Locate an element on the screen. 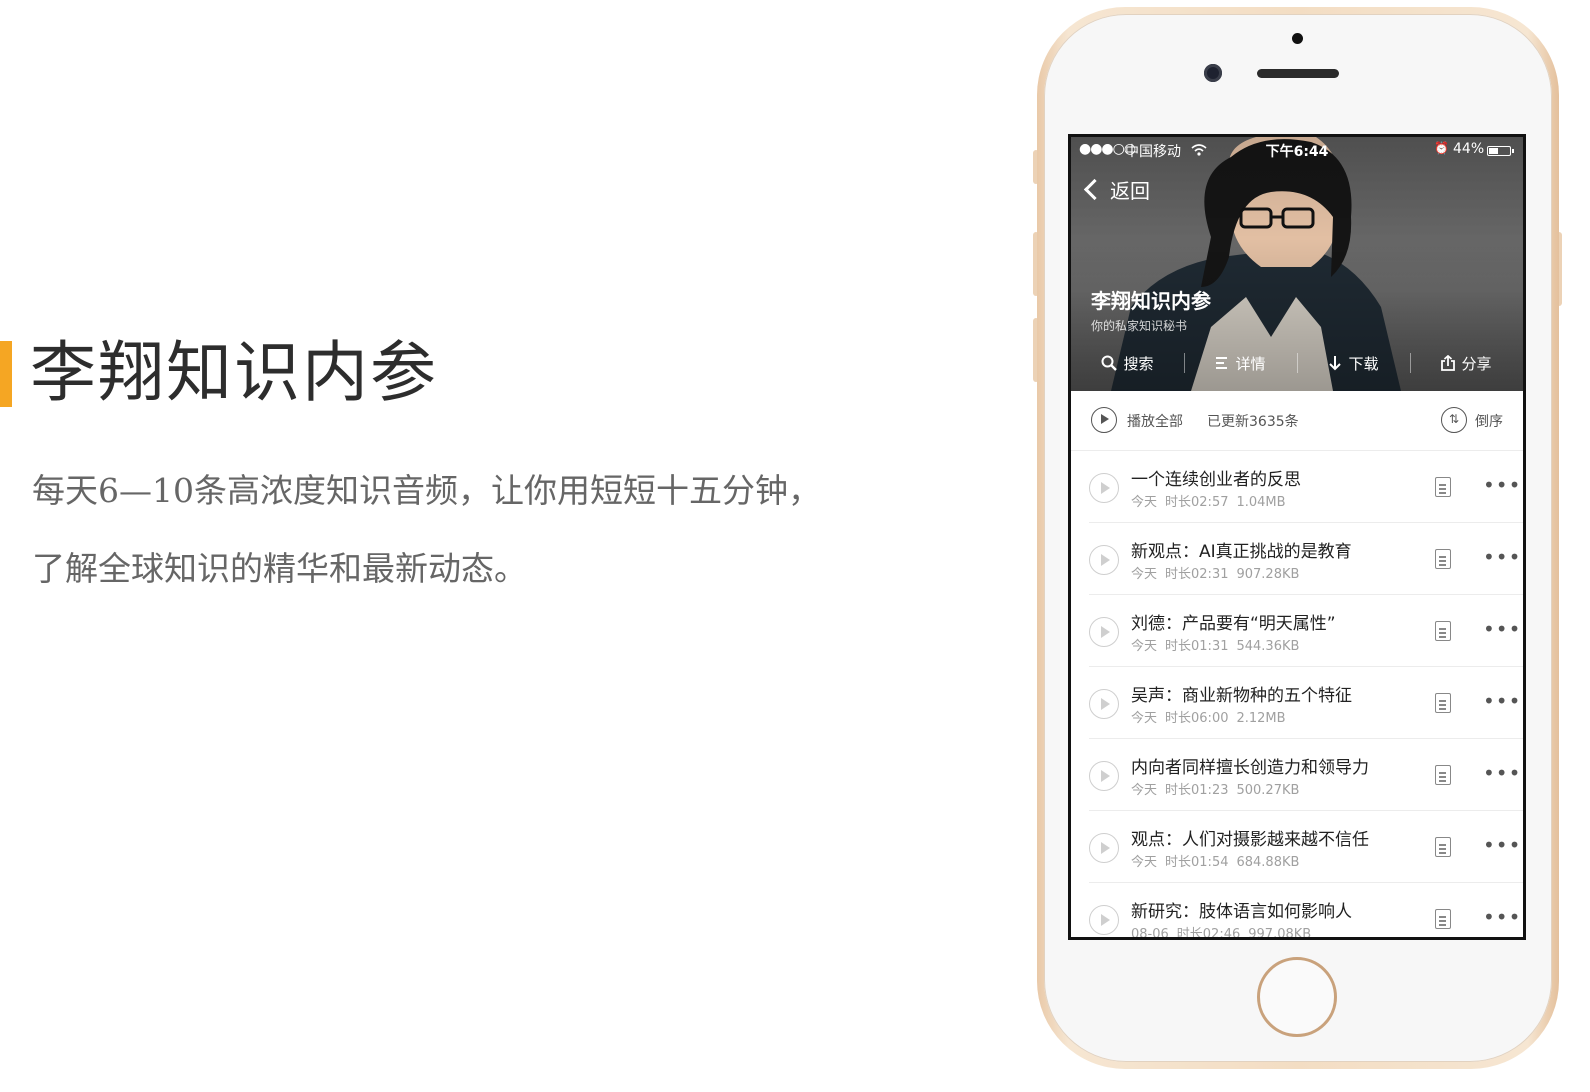 This screenshot has height=1092, width=1590. search-icon is located at coordinates (1109, 363).